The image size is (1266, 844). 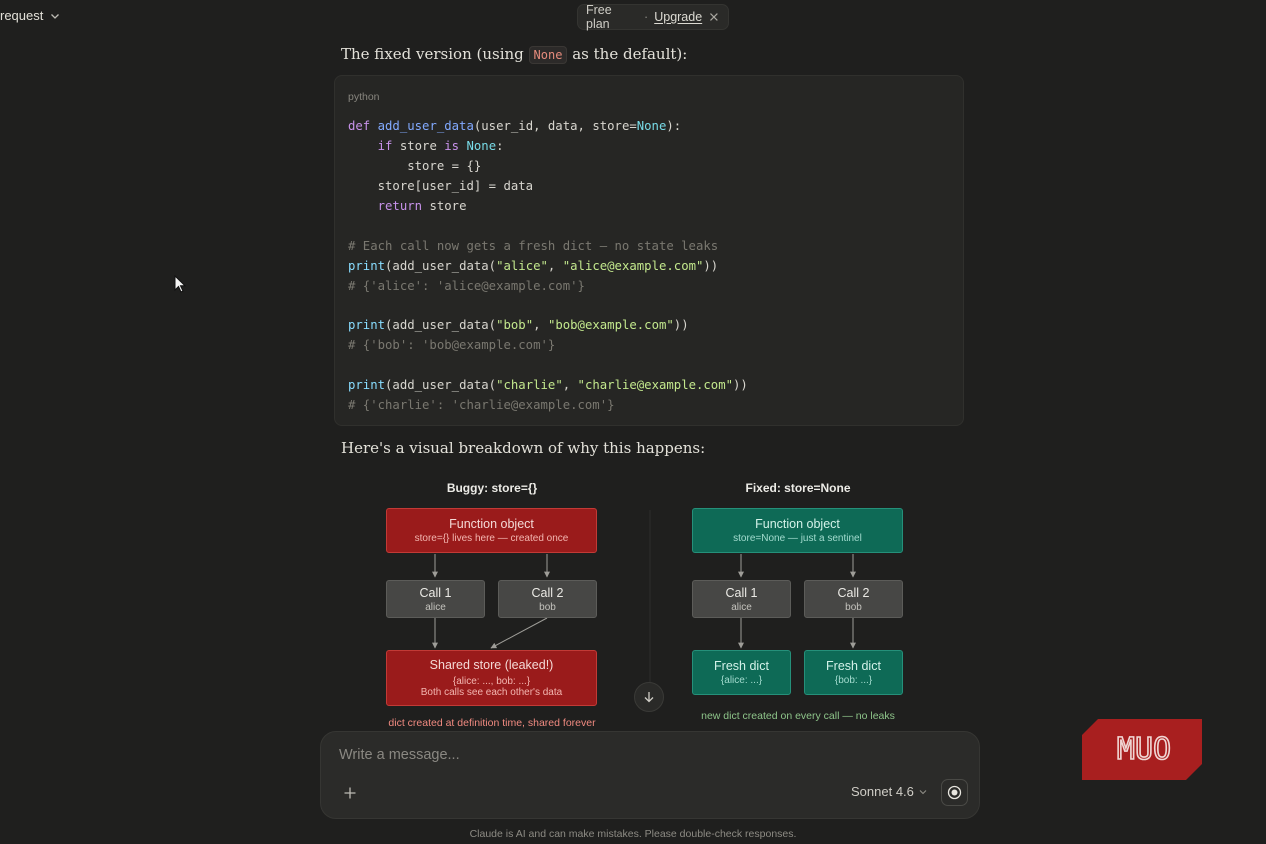 What do you see at coordinates (547, 607) in the screenshot?
I see `buggy-call2-sub: bob` at bounding box center [547, 607].